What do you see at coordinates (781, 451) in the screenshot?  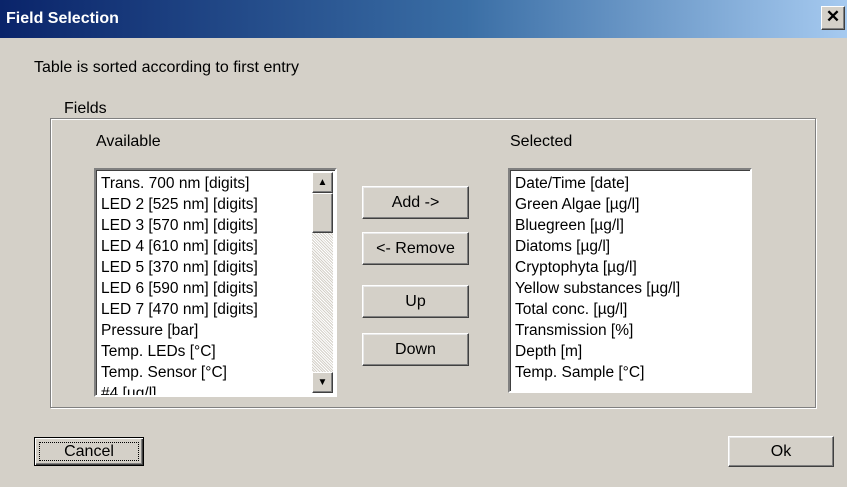 I see `ok-button: Ok` at bounding box center [781, 451].